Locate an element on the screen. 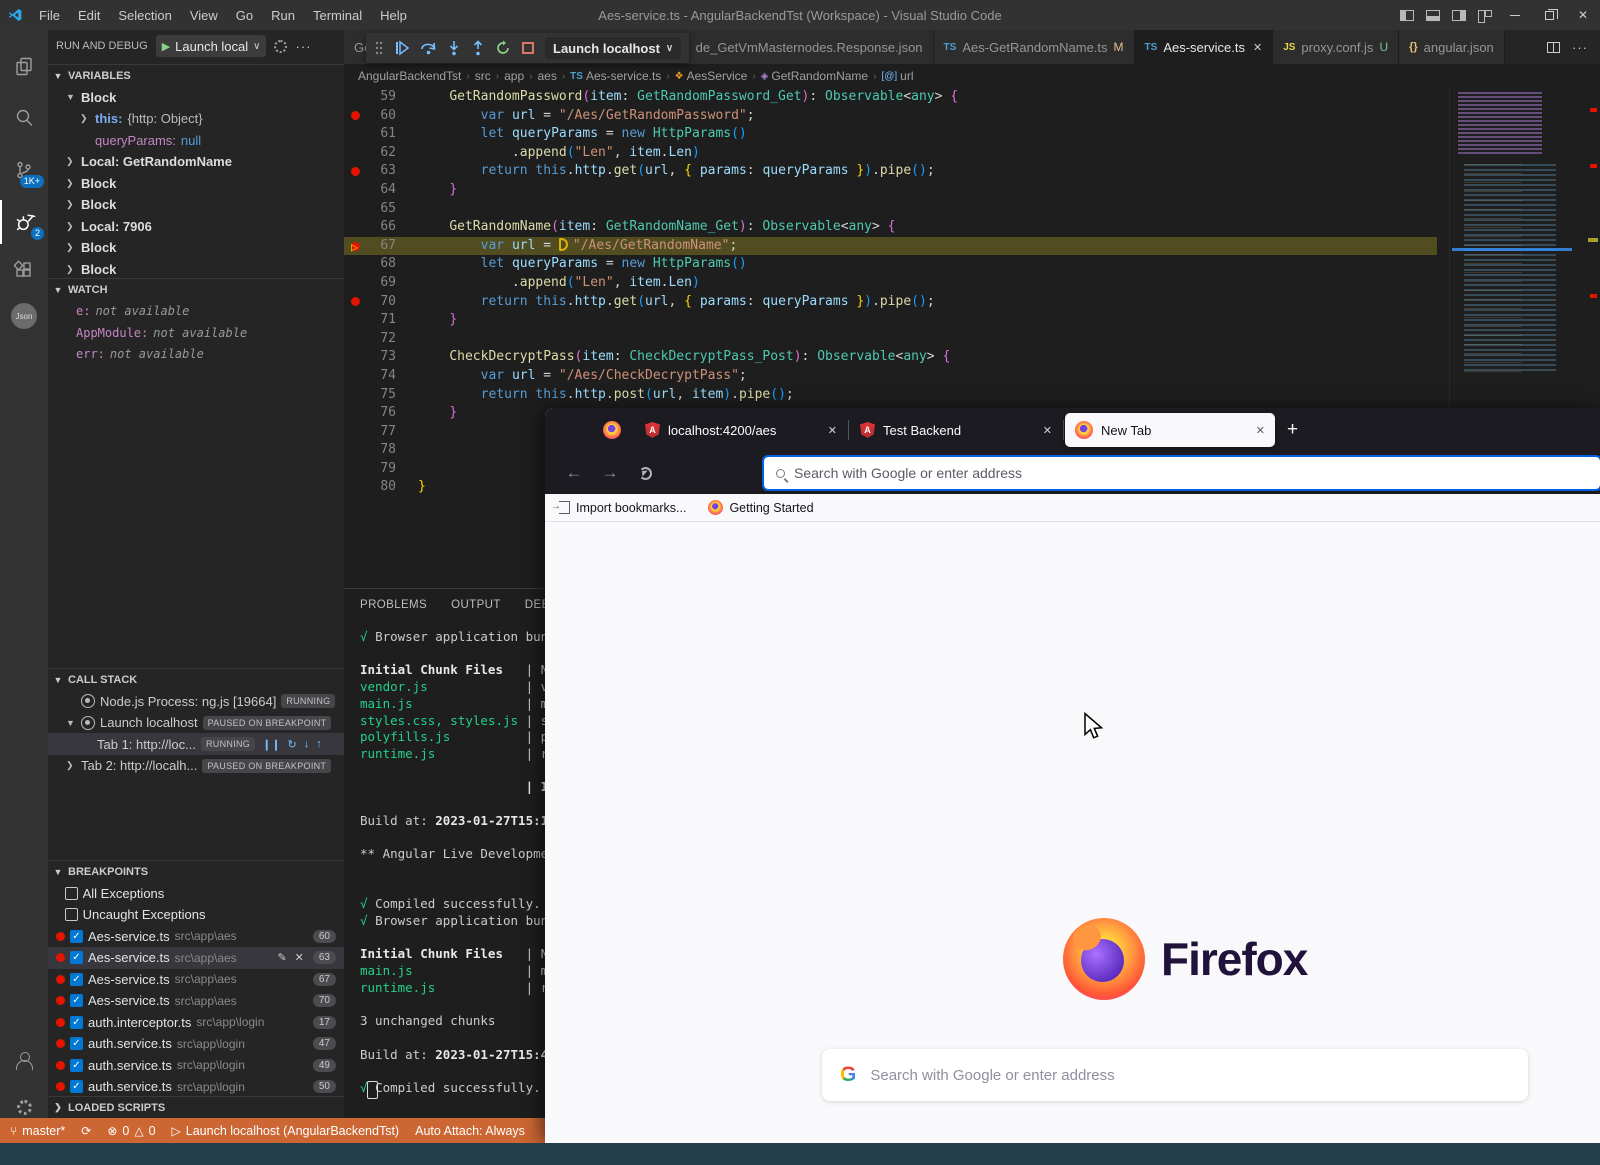  getting-started-bookmark: Getting Started is located at coordinates (761, 507).